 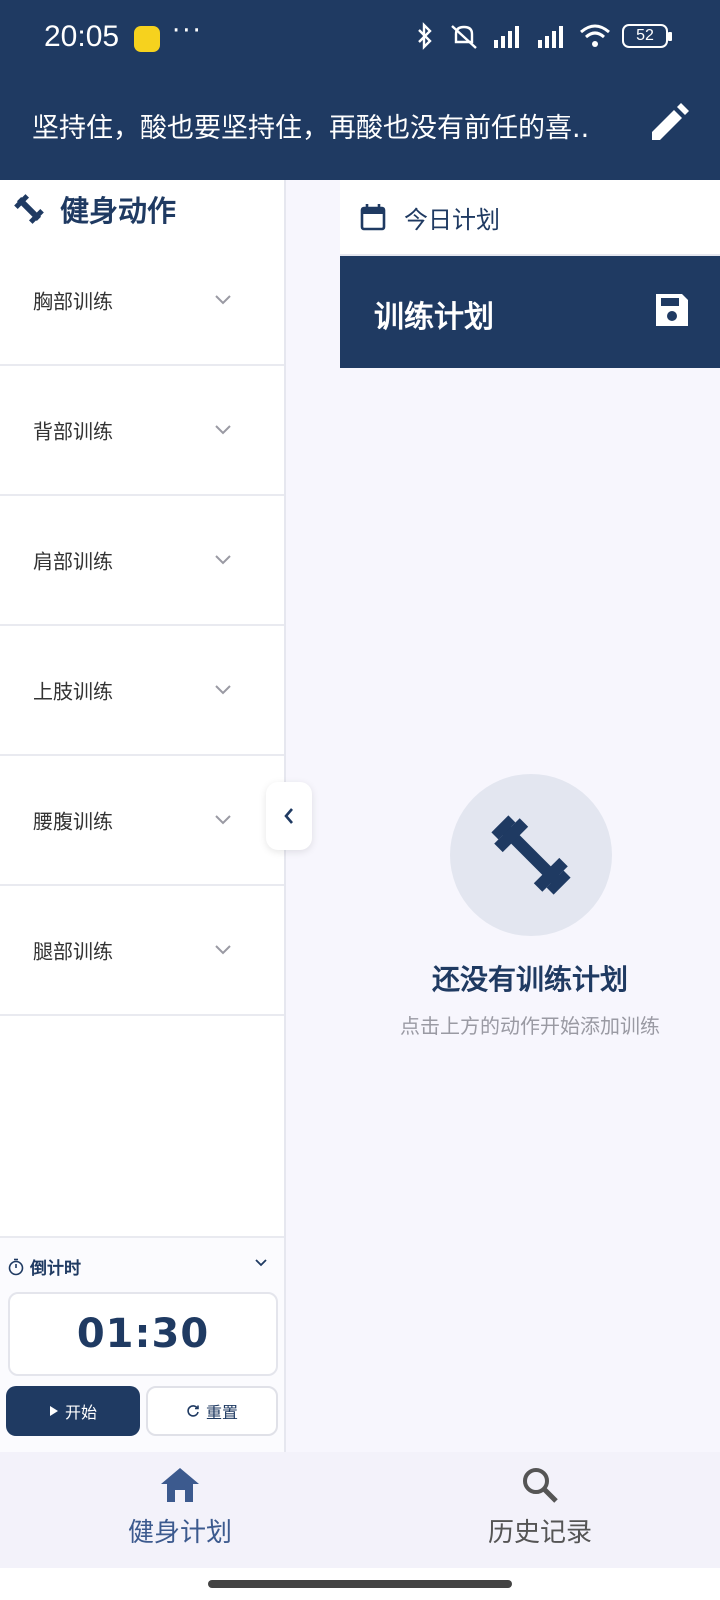 I want to click on wifi-icon, so click(x=595, y=35).